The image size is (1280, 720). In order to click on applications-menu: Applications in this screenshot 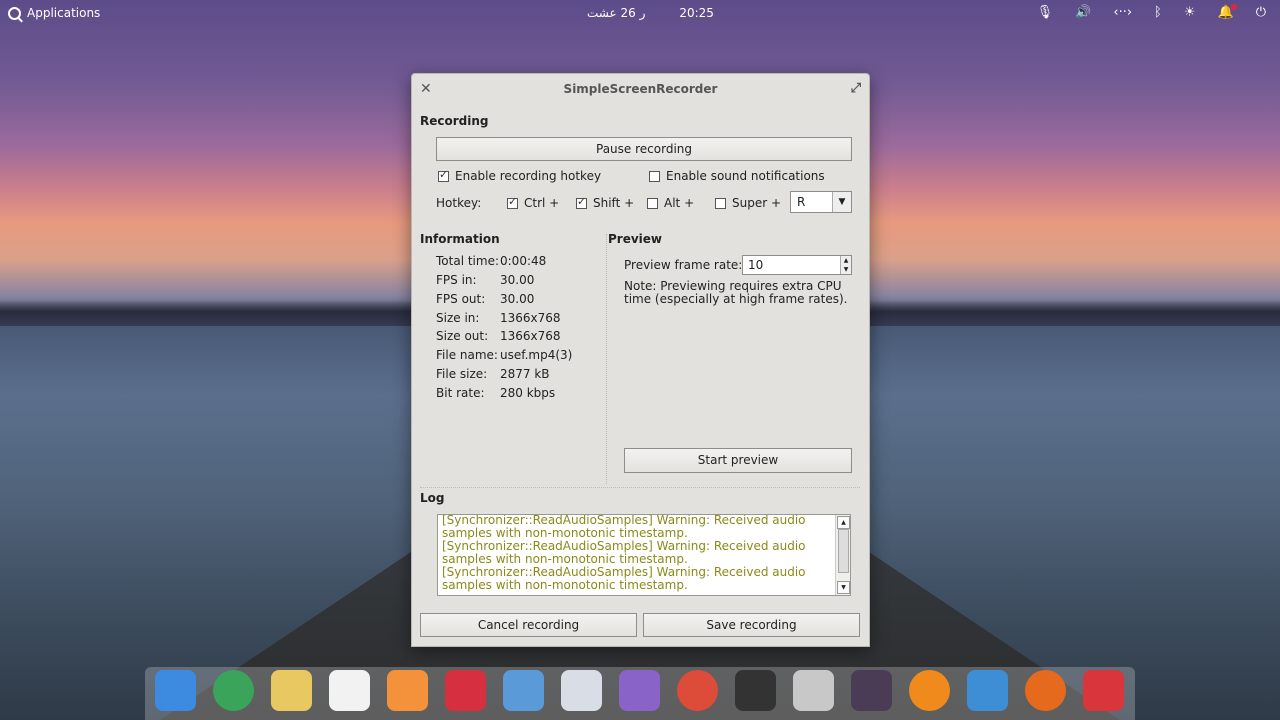, I will do `click(54, 13)`.